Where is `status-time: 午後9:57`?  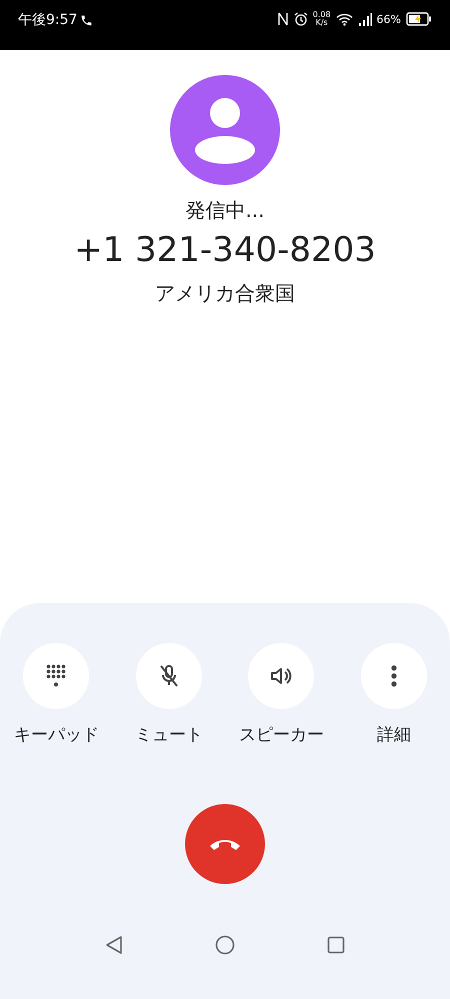
status-time: 午後9:57 is located at coordinates (48, 20).